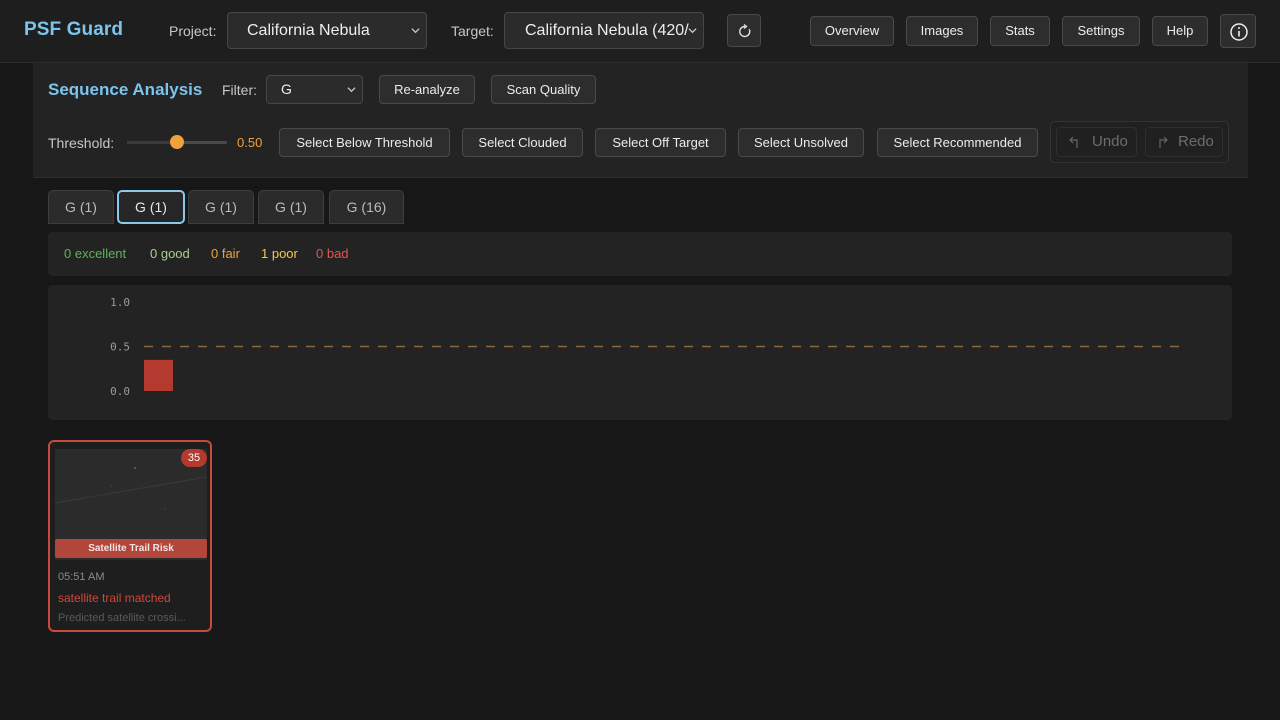 This screenshot has height=720, width=1280. I want to click on tab-filter-2: G (1), so click(151, 207).